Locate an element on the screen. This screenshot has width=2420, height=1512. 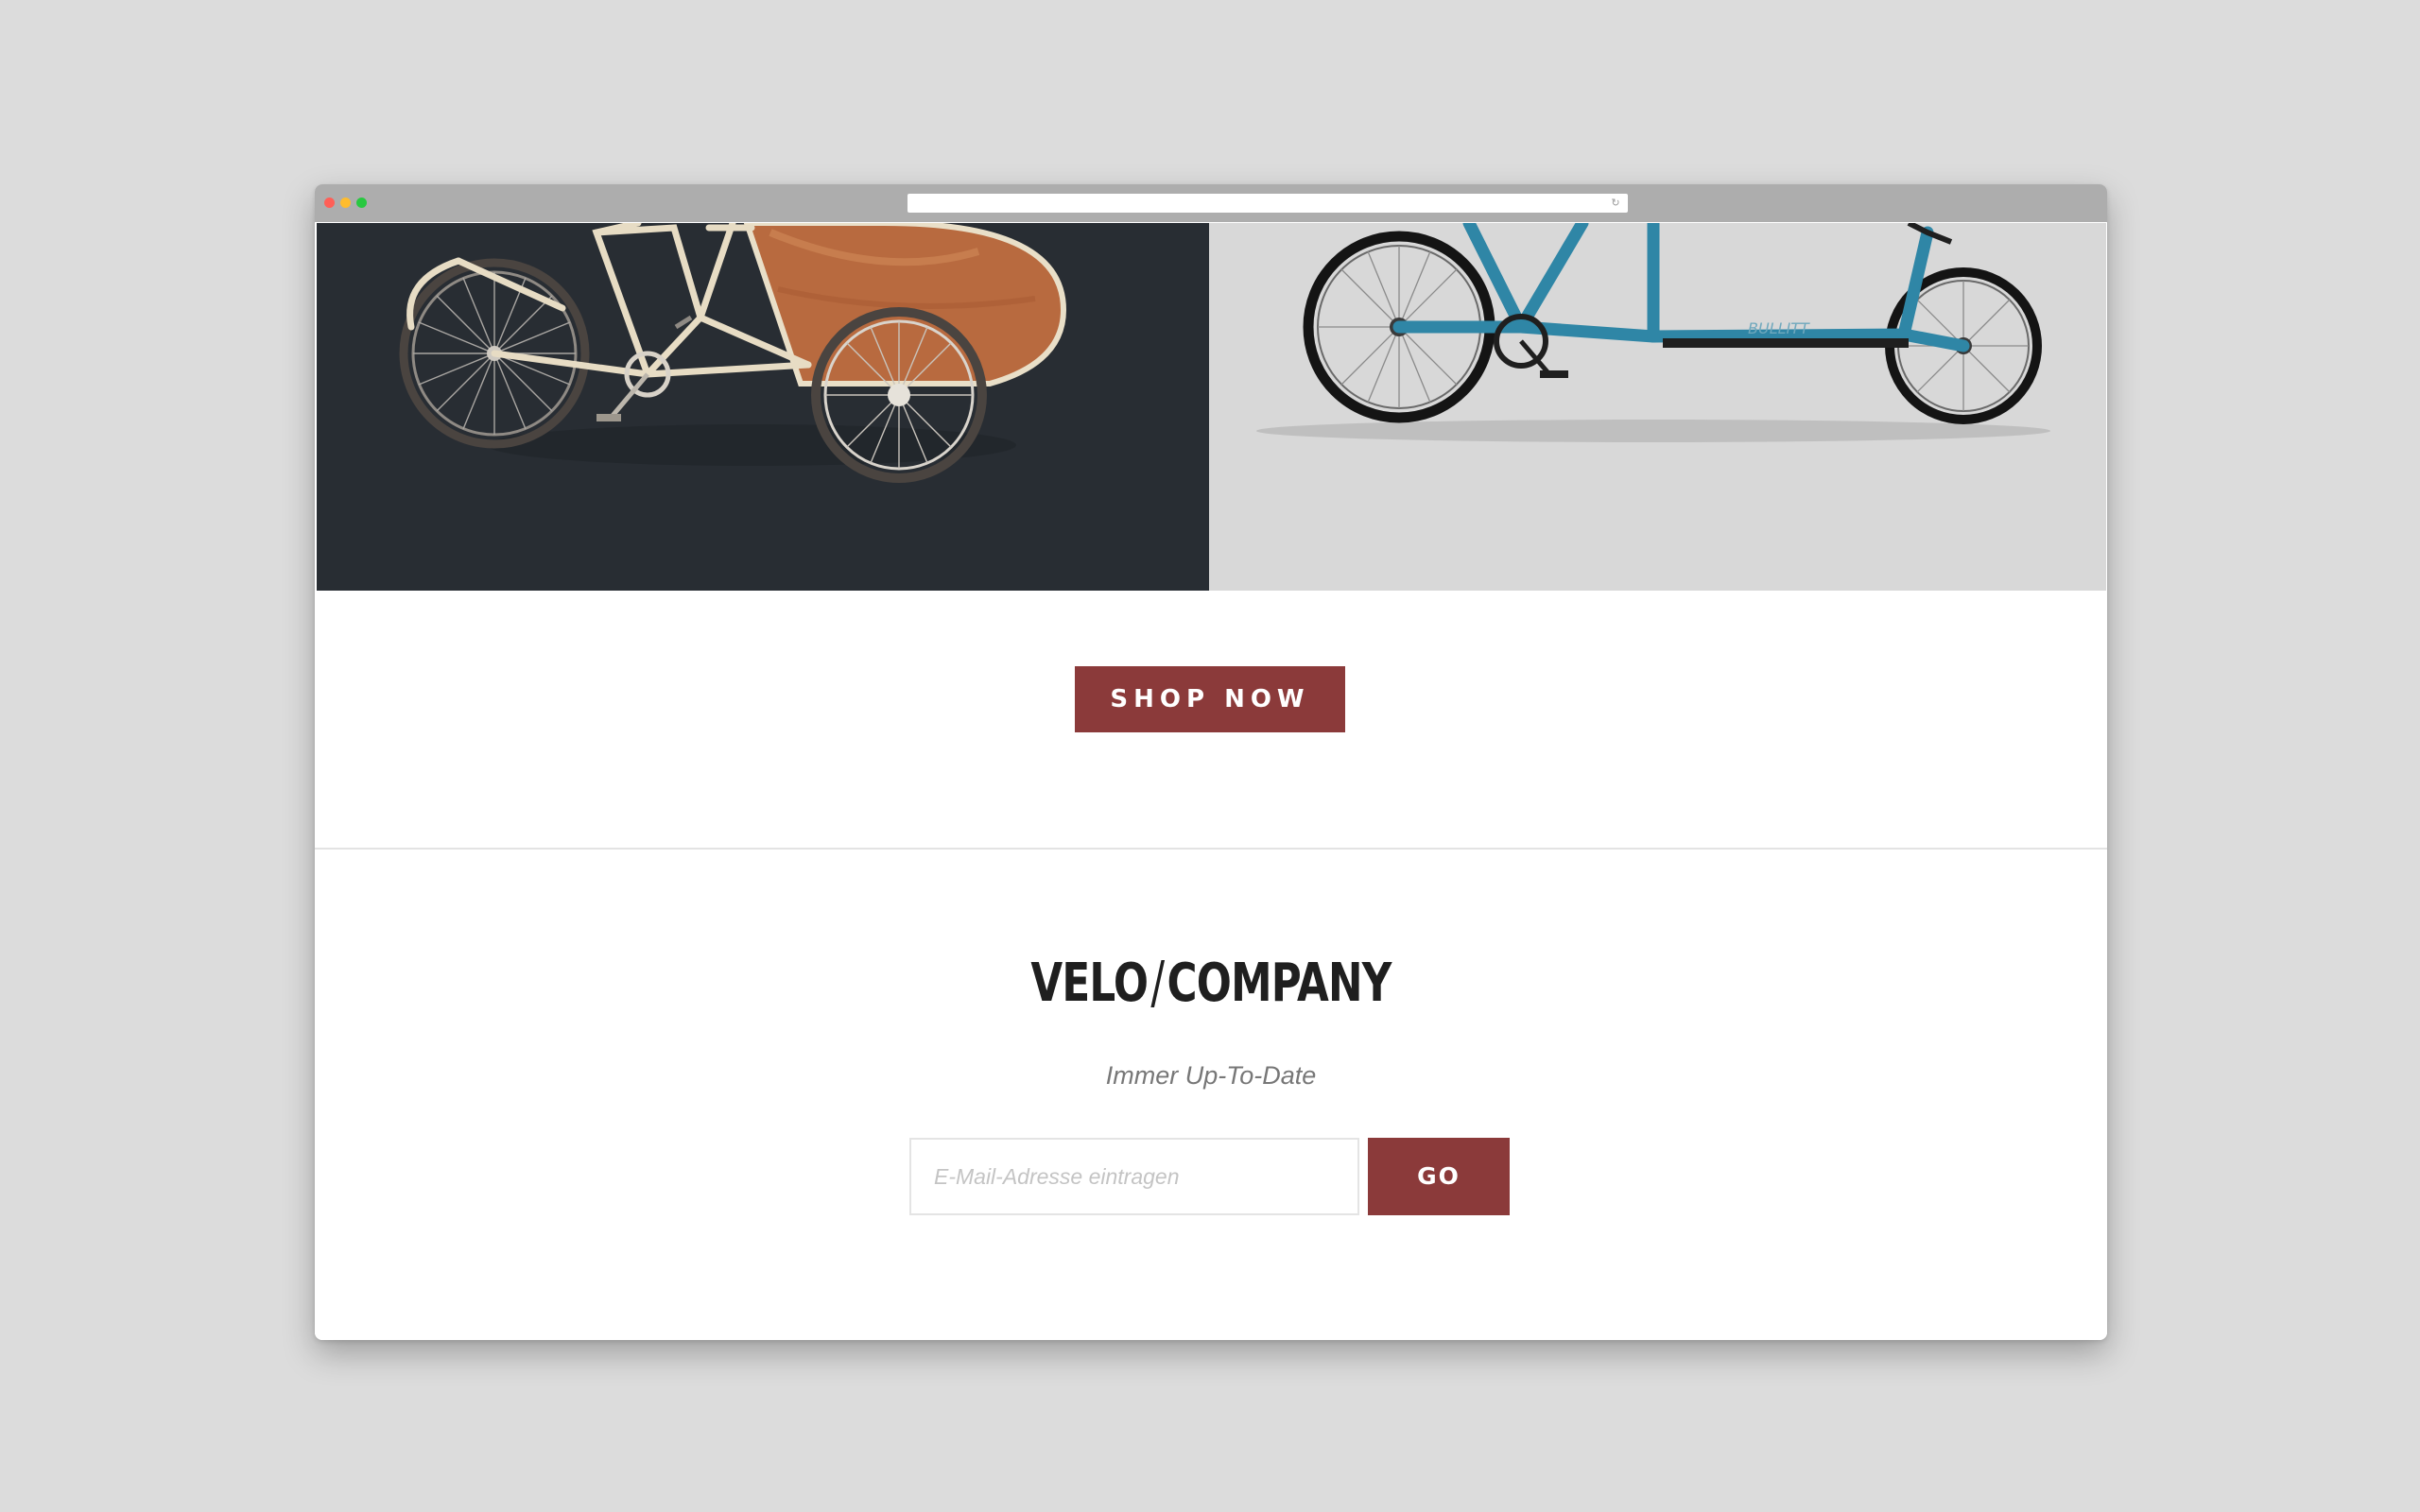
cargo-tricycle-image is located at coordinates (763, 407).